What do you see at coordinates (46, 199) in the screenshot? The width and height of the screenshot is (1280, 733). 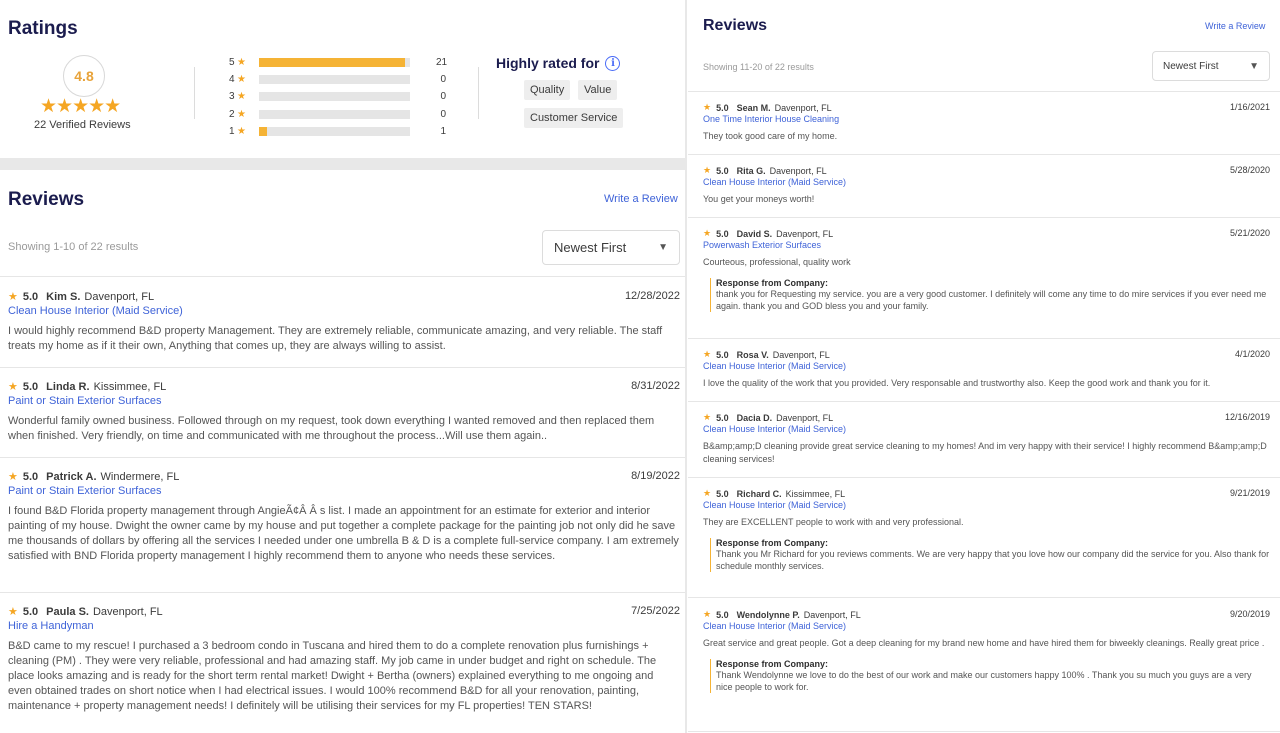 I see `reviews-title: Reviews` at bounding box center [46, 199].